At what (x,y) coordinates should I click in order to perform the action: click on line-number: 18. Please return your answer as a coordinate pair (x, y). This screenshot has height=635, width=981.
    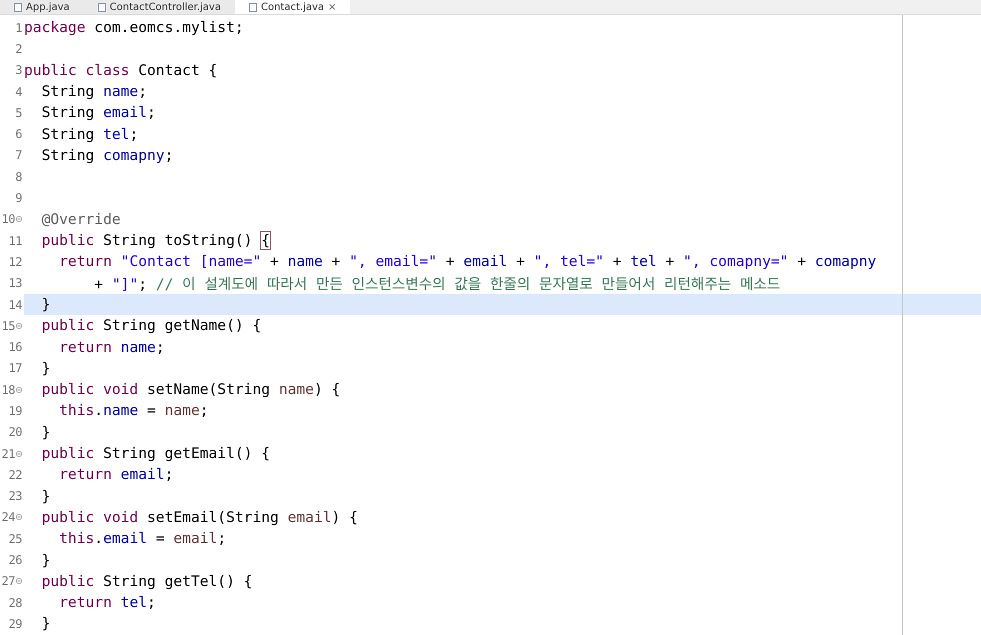
    Looking at the image, I should click on (8, 389).